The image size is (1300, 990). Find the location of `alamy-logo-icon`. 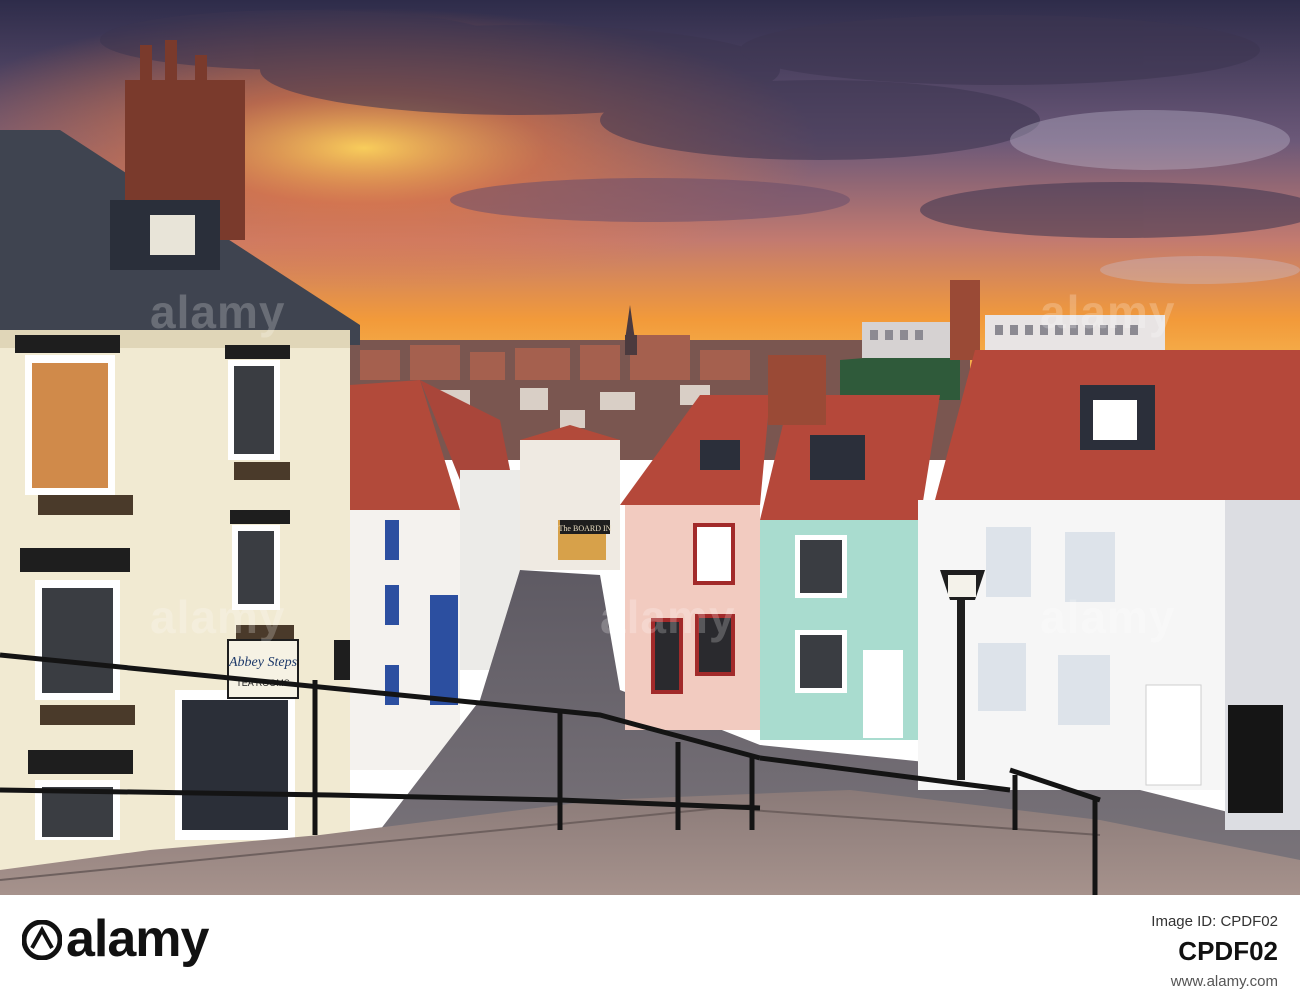

alamy-logo-icon is located at coordinates (42, 940).